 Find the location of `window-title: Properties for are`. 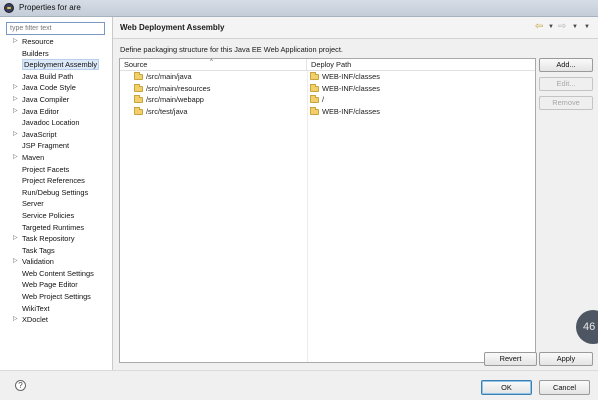

window-title: Properties for are is located at coordinates (50, 7).